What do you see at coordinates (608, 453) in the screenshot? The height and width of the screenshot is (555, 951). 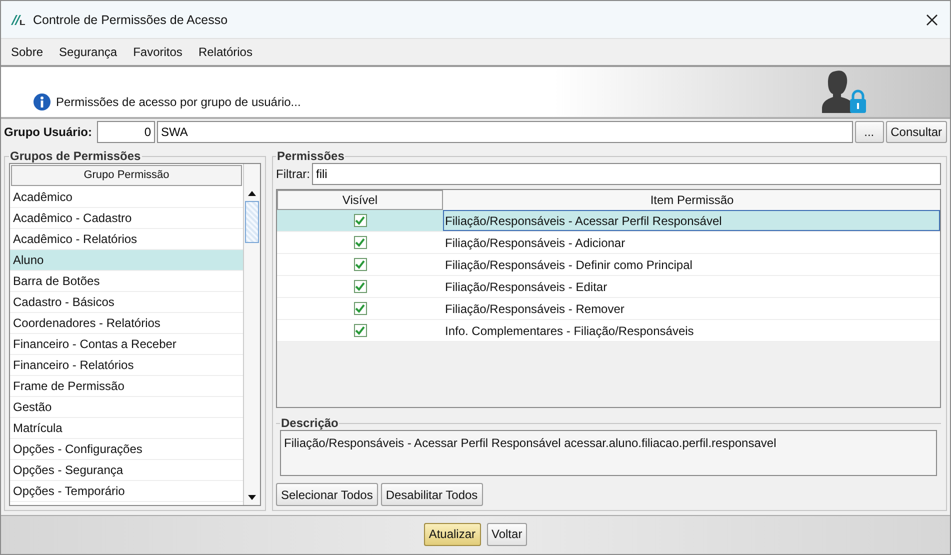 I see `description-text: Filiação/Responsáveis - Acessar Perfil Responsável acessar.aluno.filiacao.perfil.responsavel` at bounding box center [608, 453].